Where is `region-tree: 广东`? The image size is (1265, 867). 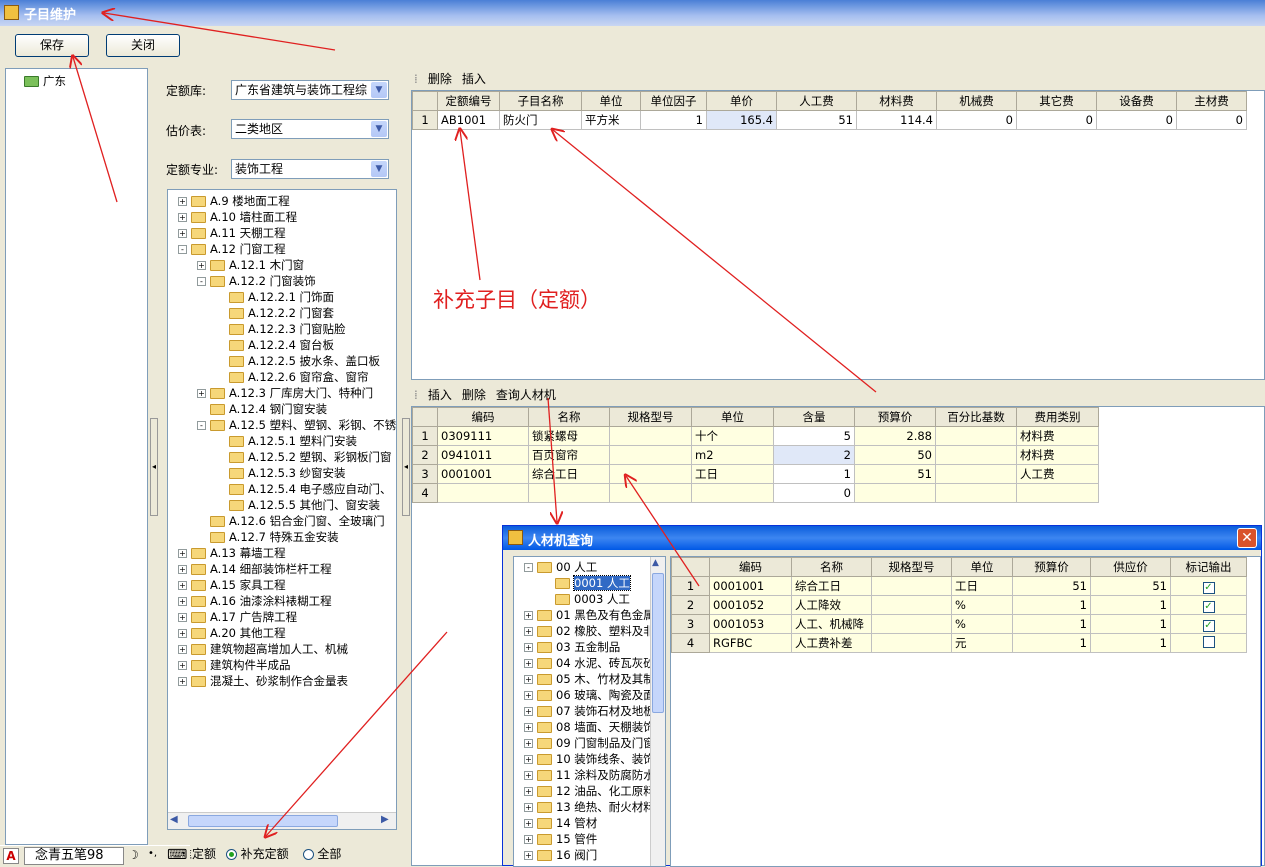
region-tree: 广东 is located at coordinates (76, 456).